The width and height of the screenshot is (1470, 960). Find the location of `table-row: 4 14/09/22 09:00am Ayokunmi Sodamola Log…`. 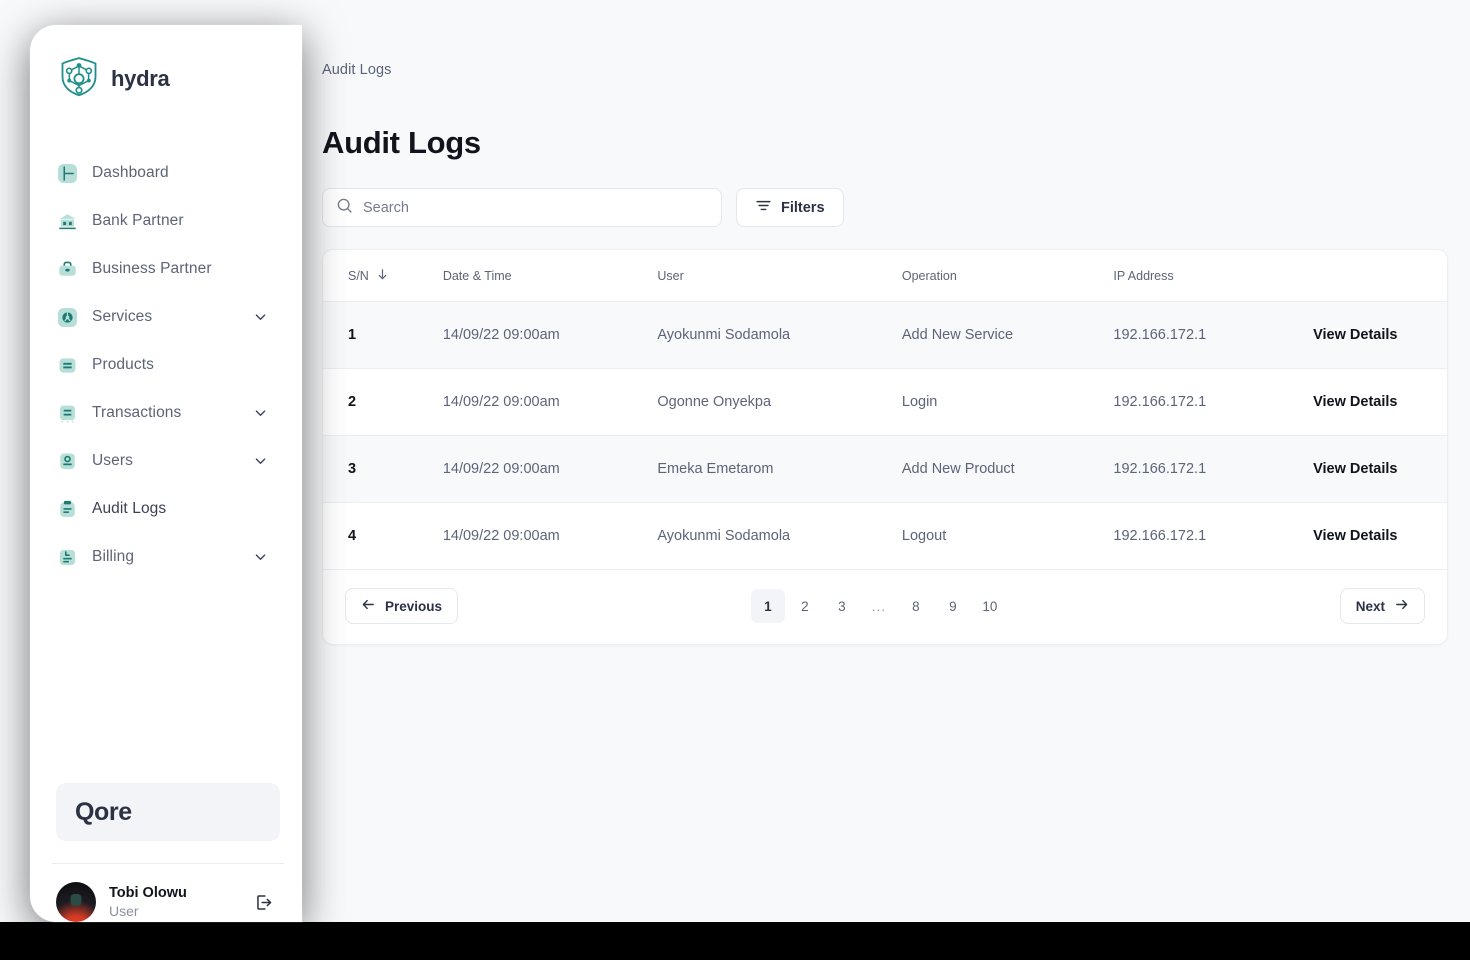

table-row: 4 14/09/22 09:00am Ayokunmi Sodamola Log… is located at coordinates (885, 536).